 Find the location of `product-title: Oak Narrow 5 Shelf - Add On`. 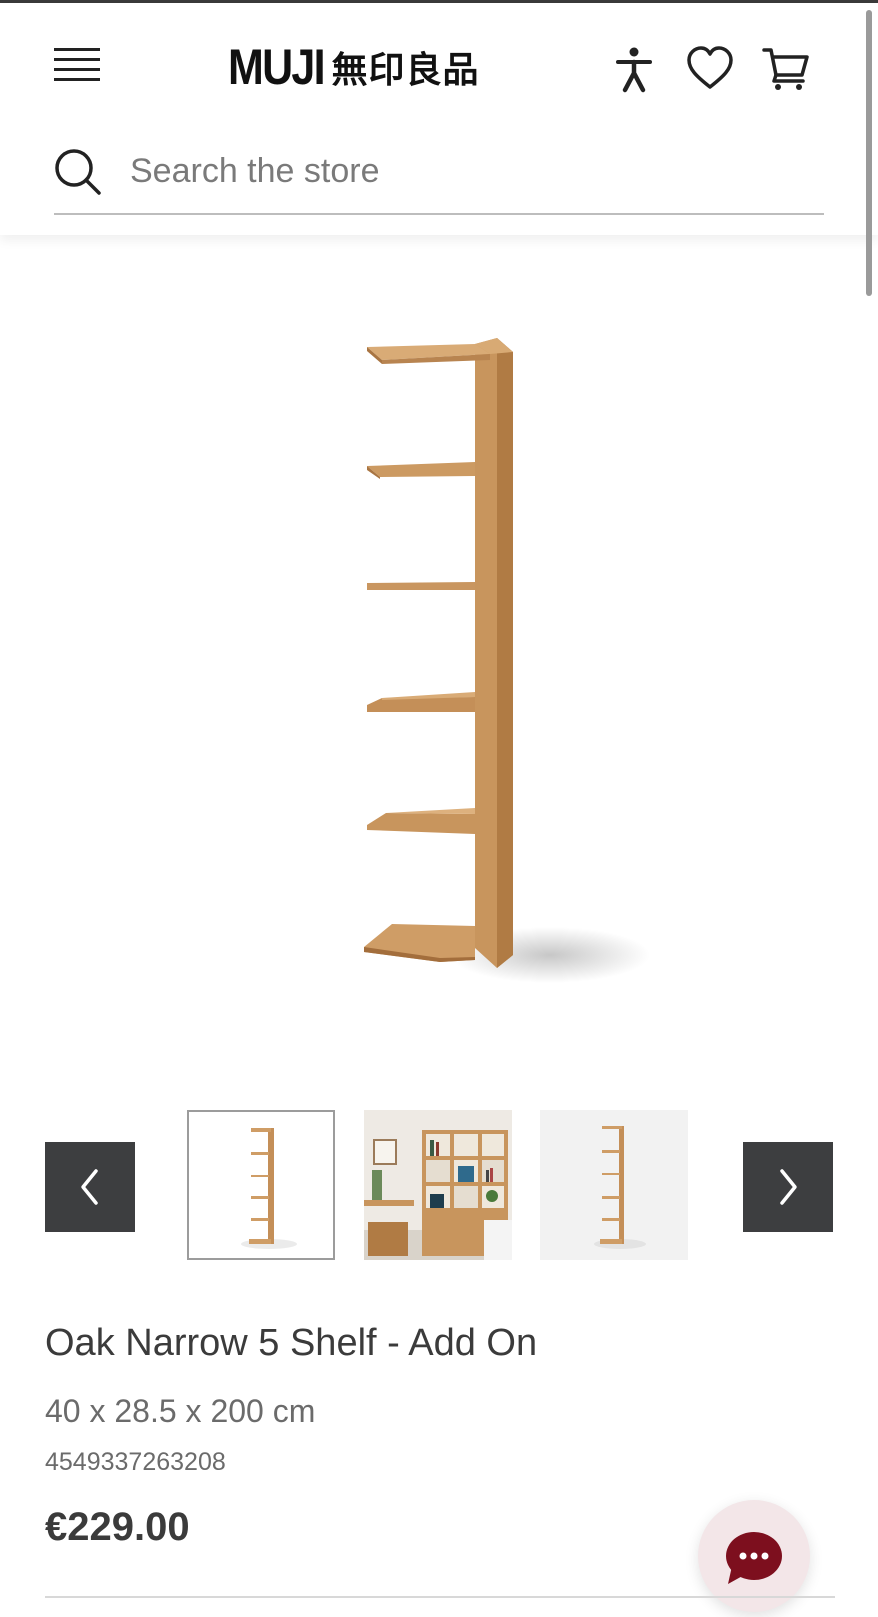

product-title: Oak Narrow 5 Shelf - Add On is located at coordinates (291, 1343).